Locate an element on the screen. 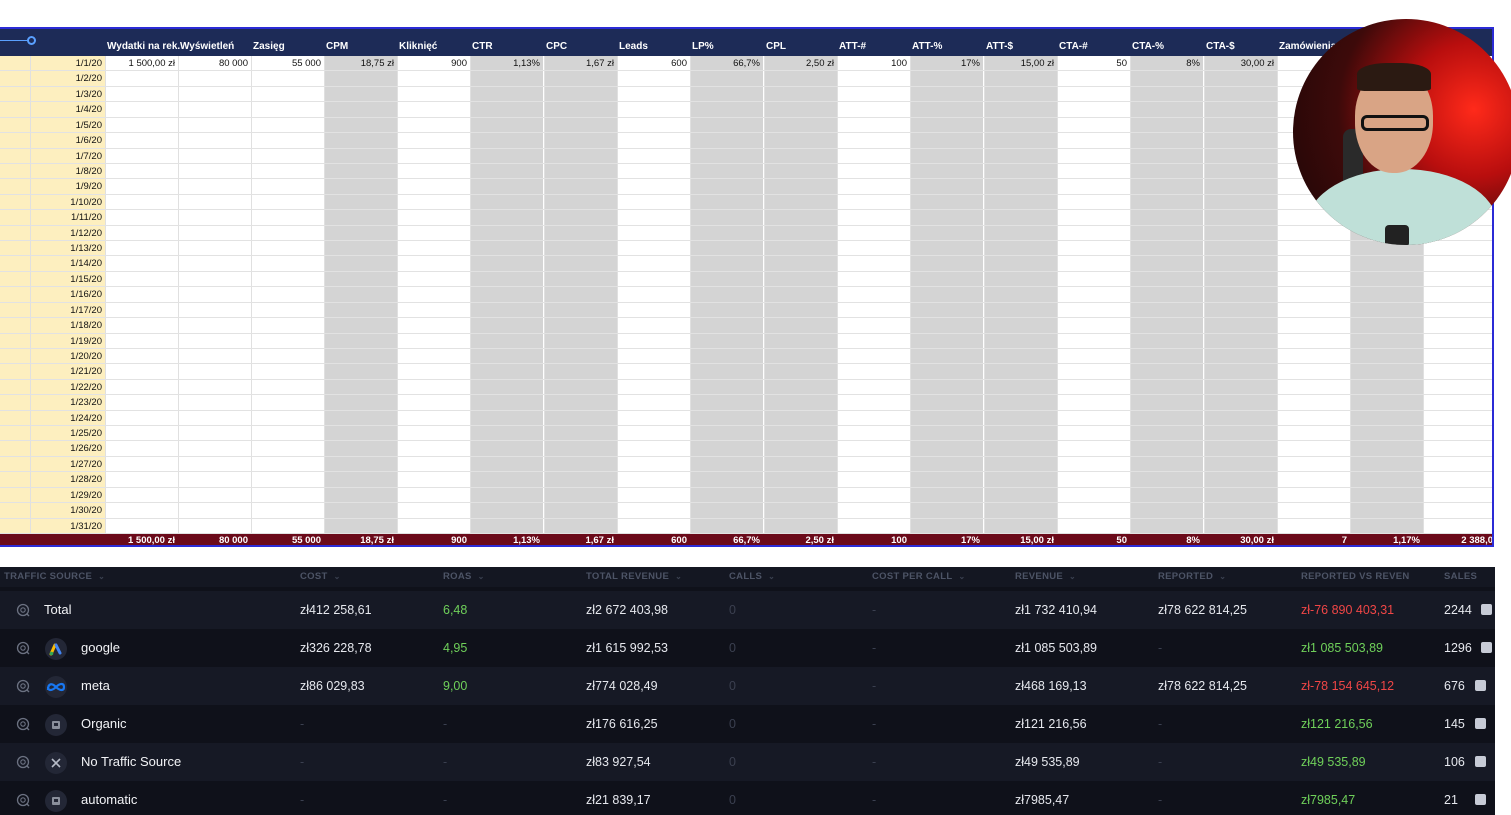 This screenshot has height=815, width=1511. column-header: Zasięg is located at coordinates (269, 46).